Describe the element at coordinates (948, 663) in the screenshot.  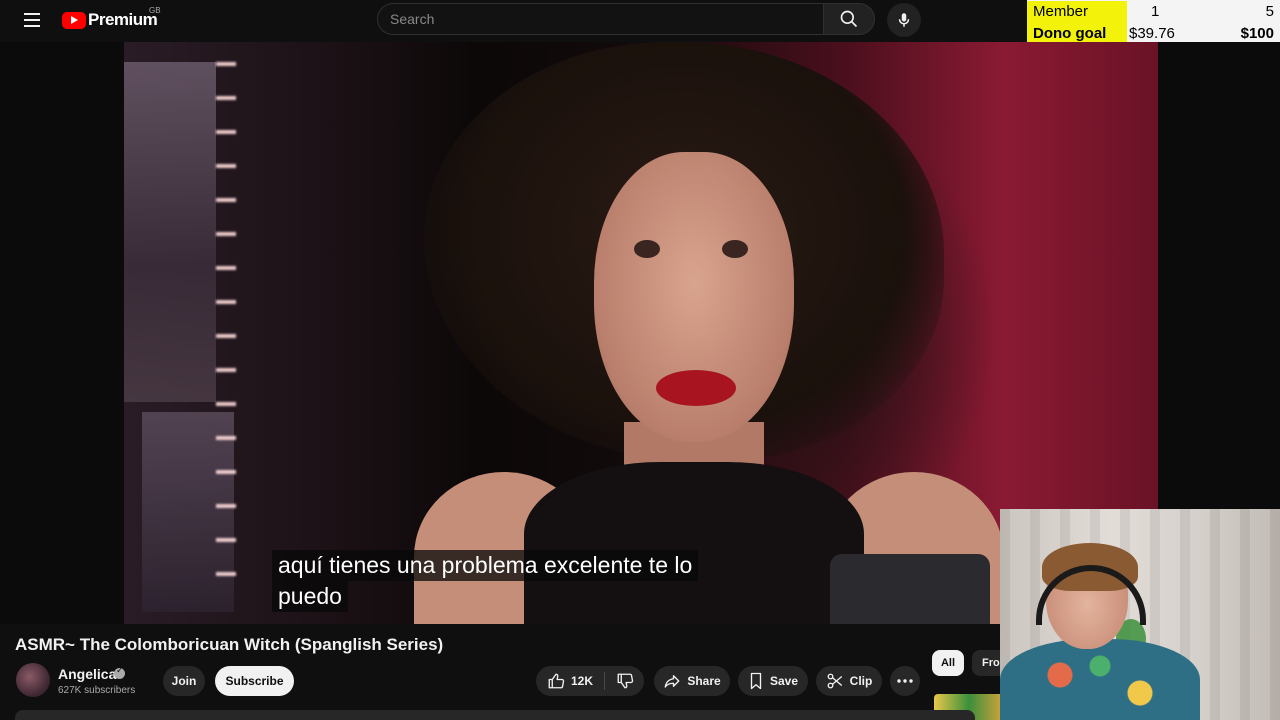
I see `chip-all: All` at that location.